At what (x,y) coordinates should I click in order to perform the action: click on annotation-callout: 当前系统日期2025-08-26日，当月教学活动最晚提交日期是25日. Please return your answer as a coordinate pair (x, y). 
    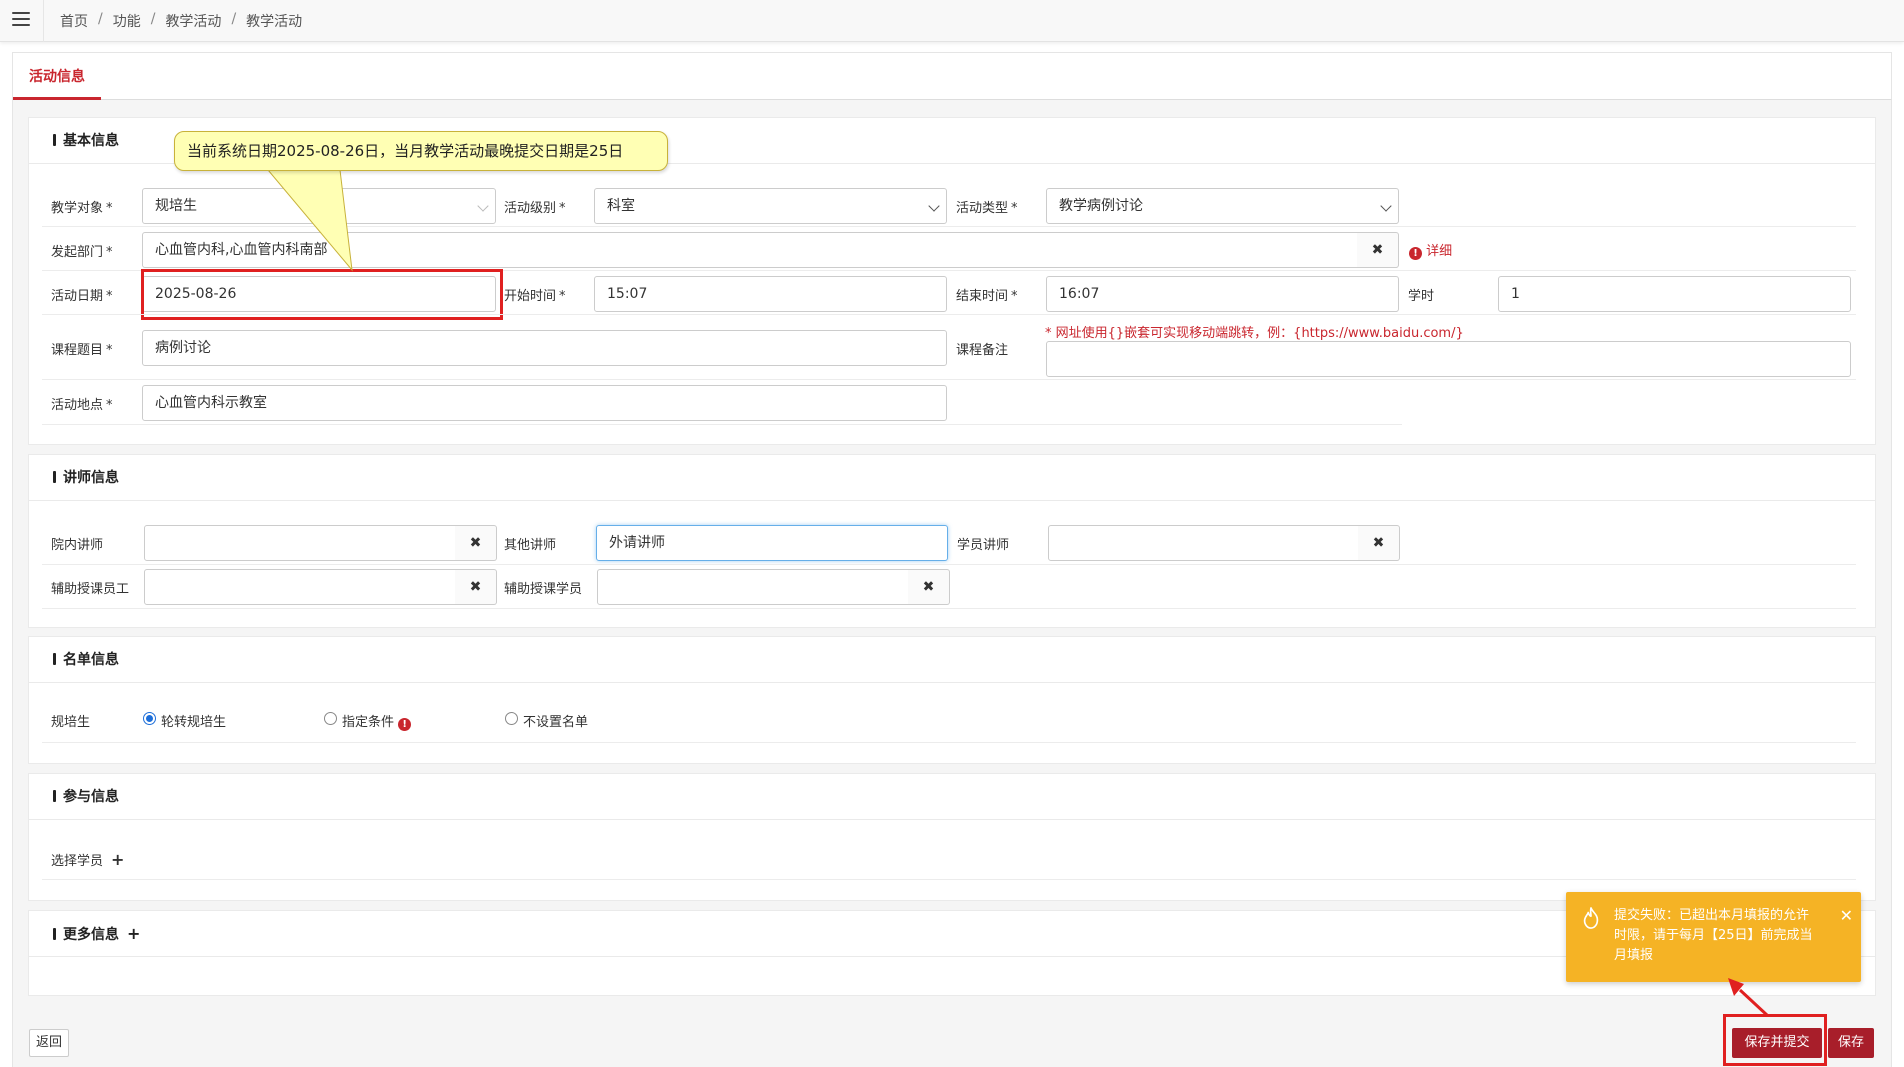
    Looking at the image, I should click on (421, 151).